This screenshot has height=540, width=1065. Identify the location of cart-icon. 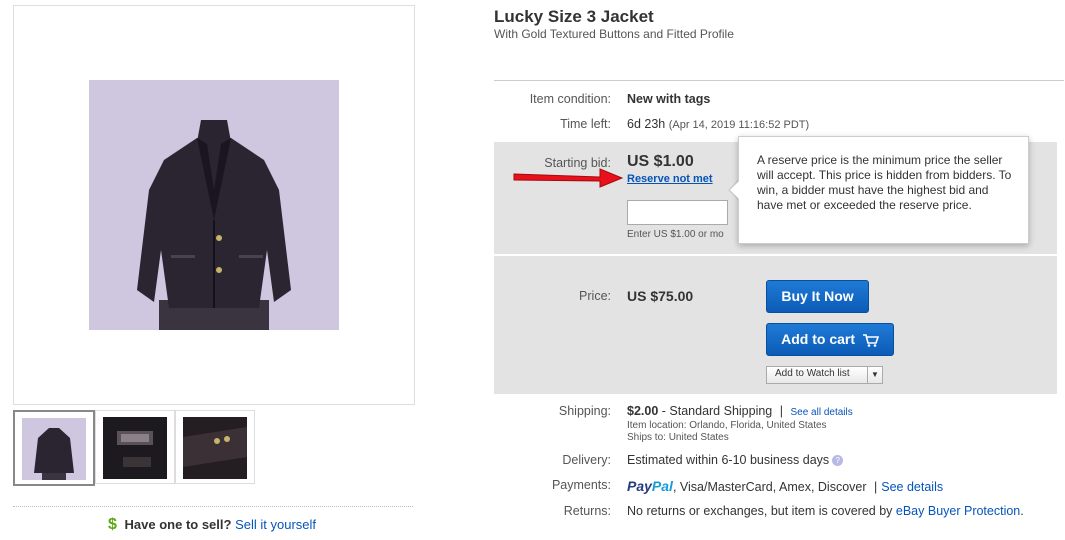
(871, 340).